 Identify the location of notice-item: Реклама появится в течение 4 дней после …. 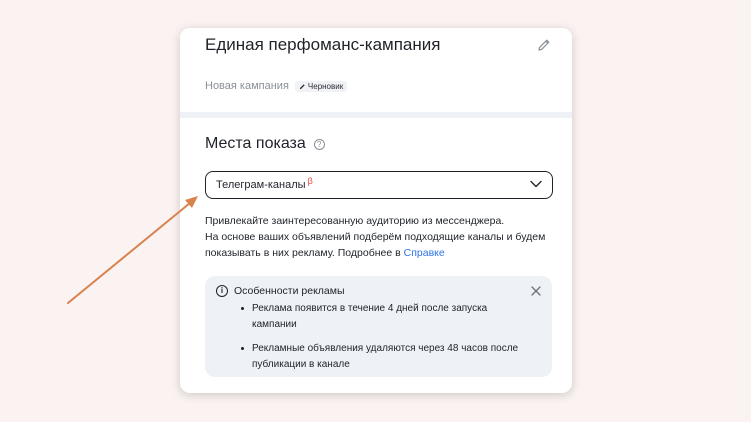
(385, 316).